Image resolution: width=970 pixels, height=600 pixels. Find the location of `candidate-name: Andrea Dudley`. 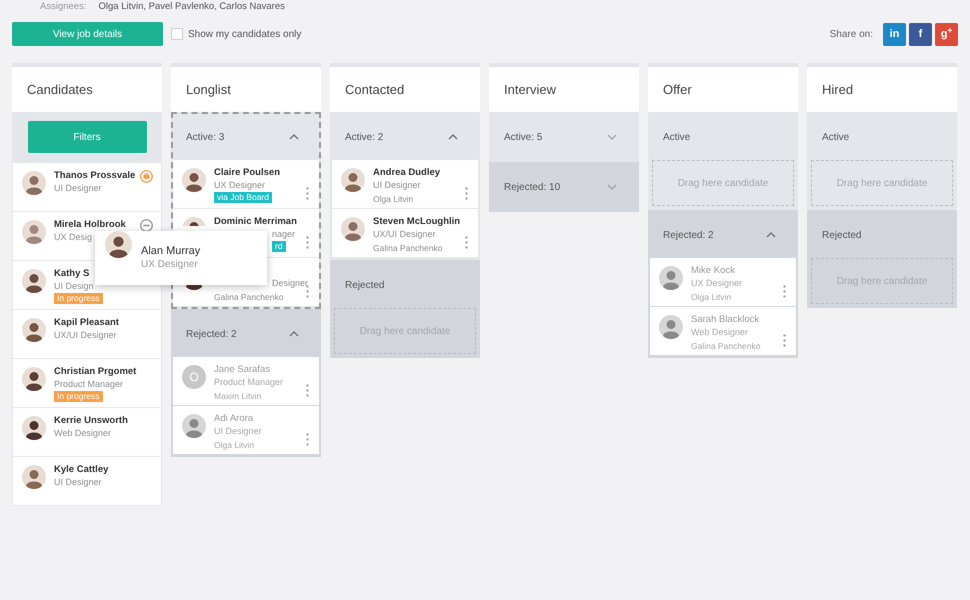

candidate-name: Andrea Dudley is located at coordinates (406, 173).